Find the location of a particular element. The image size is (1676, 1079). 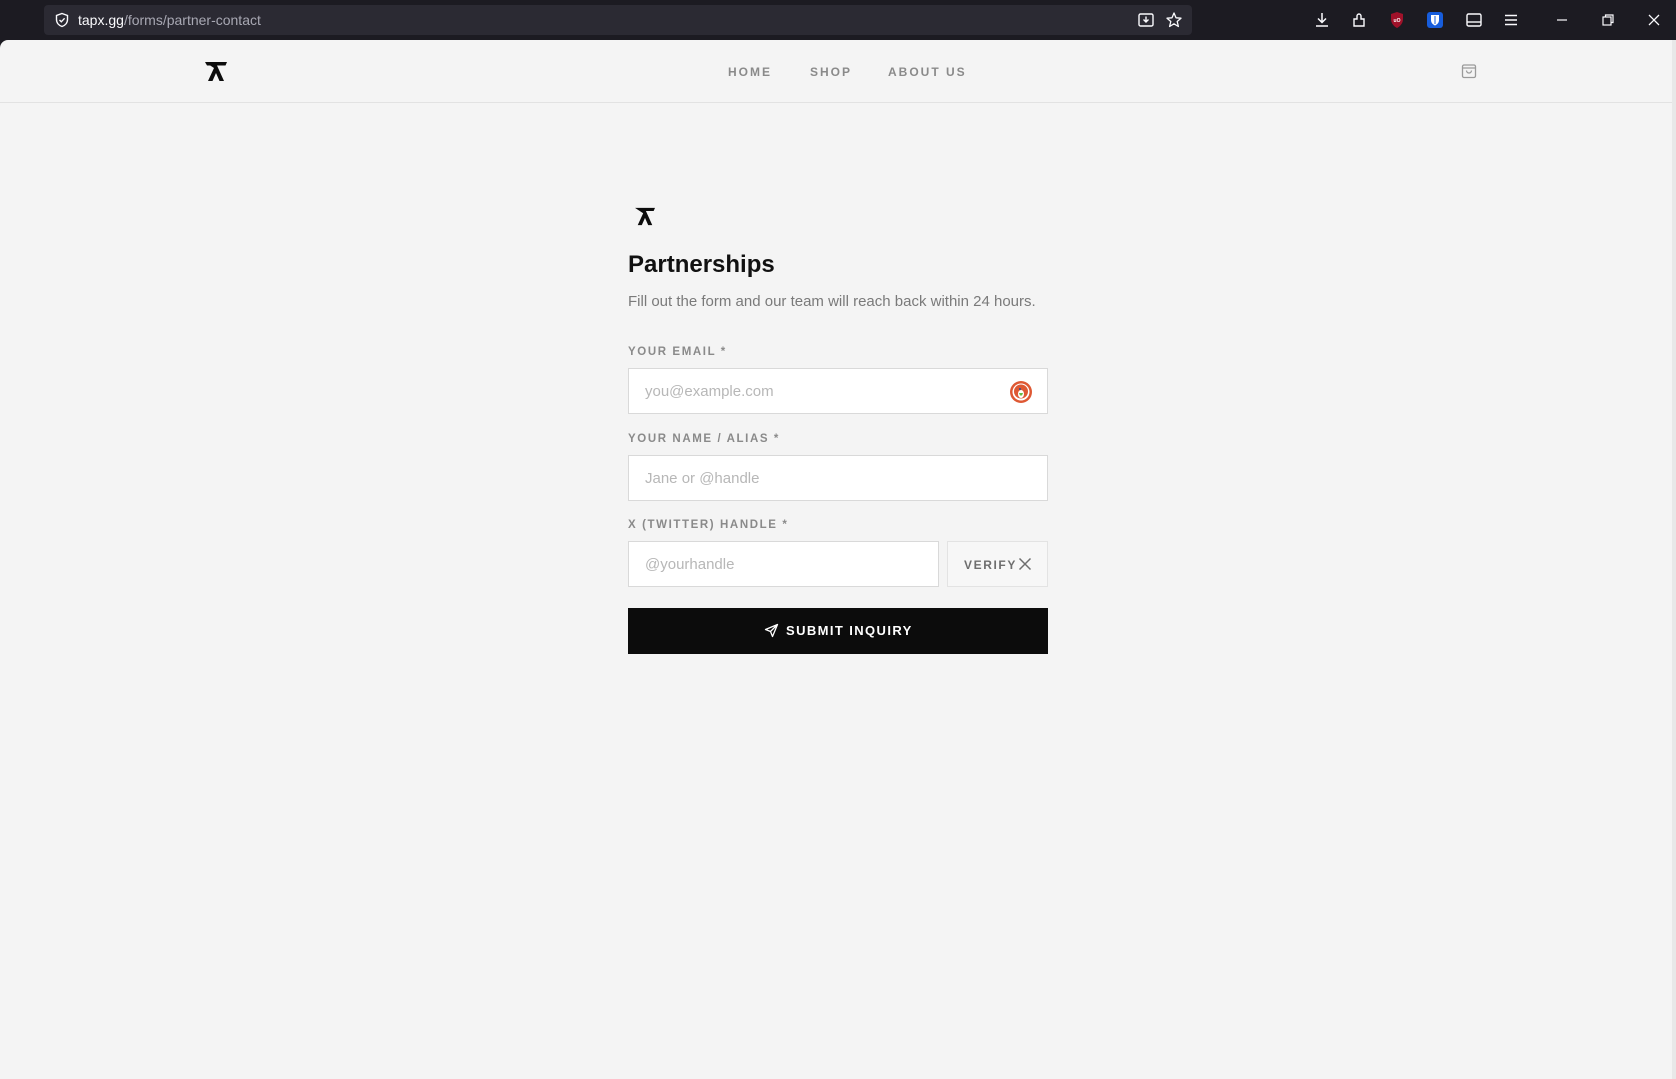

url-bar: tapx.gg/forms/partner-contact is located at coordinates (618, 20).